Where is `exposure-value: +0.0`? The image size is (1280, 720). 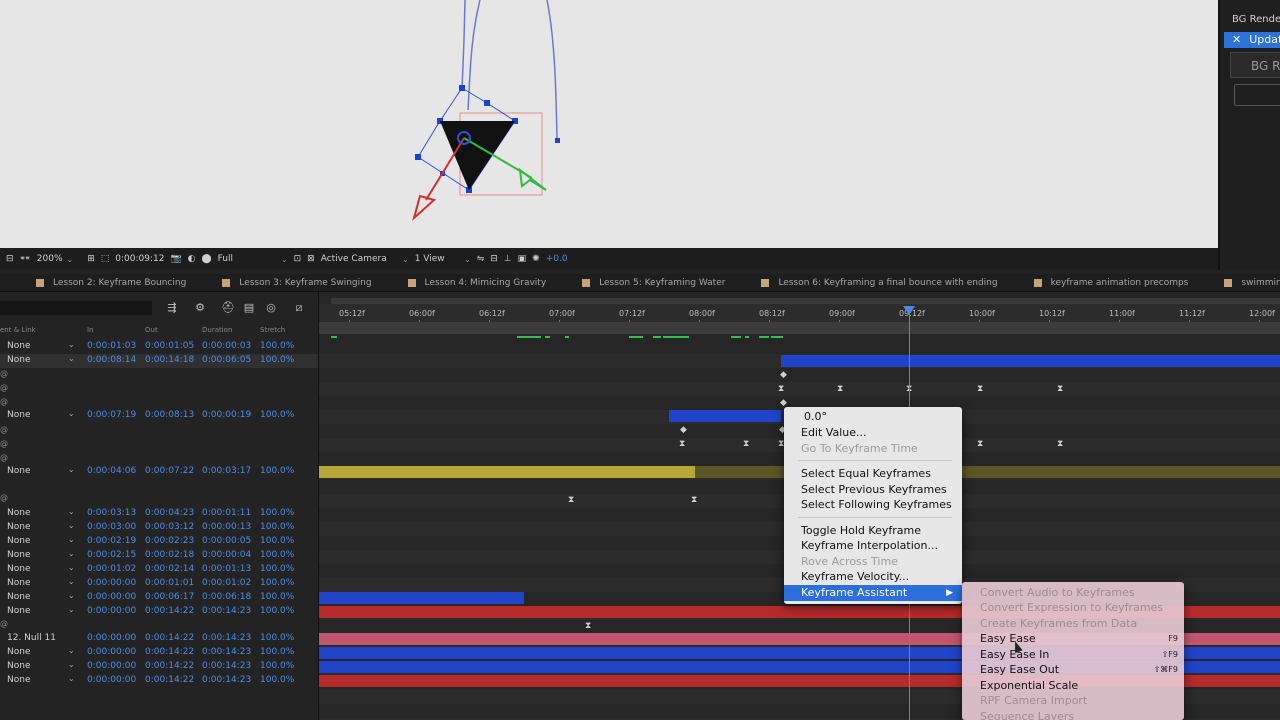
exposure-value: +0.0 is located at coordinates (557, 259).